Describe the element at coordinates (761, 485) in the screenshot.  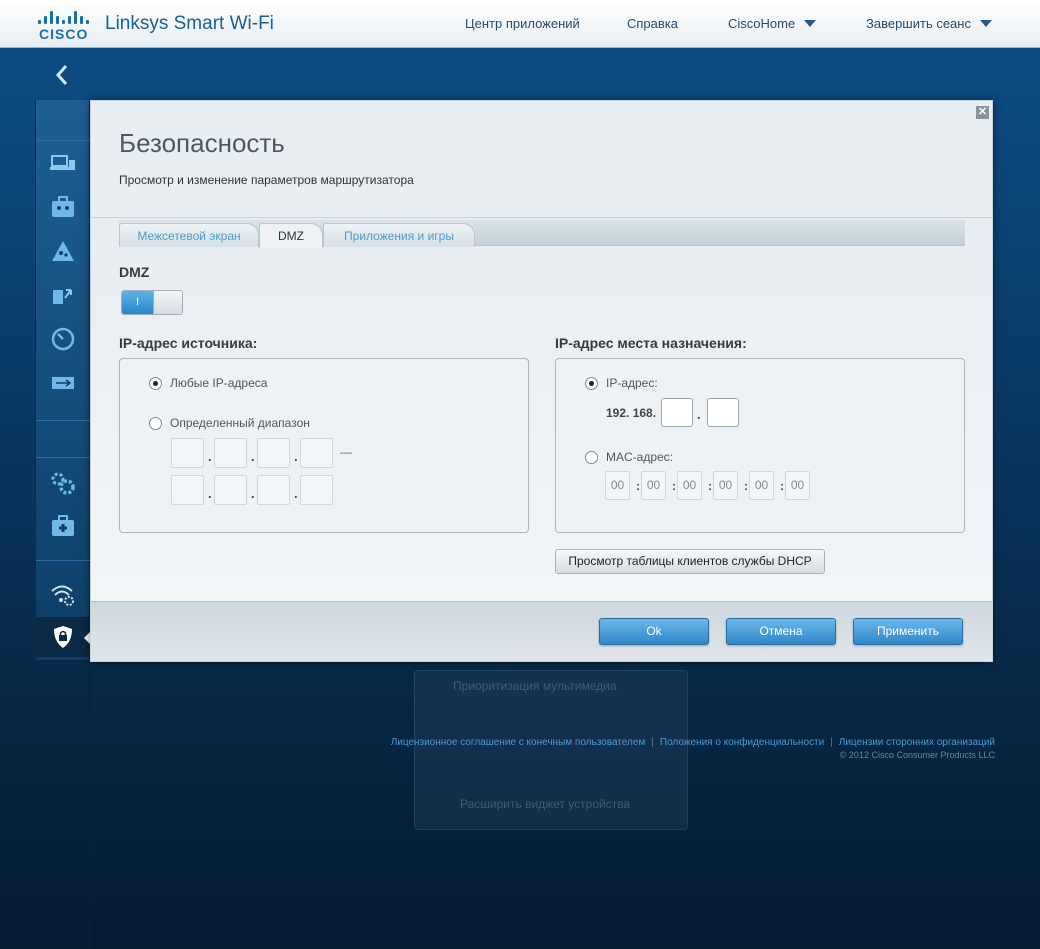
I see `mac-octet-5: 00` at that location.